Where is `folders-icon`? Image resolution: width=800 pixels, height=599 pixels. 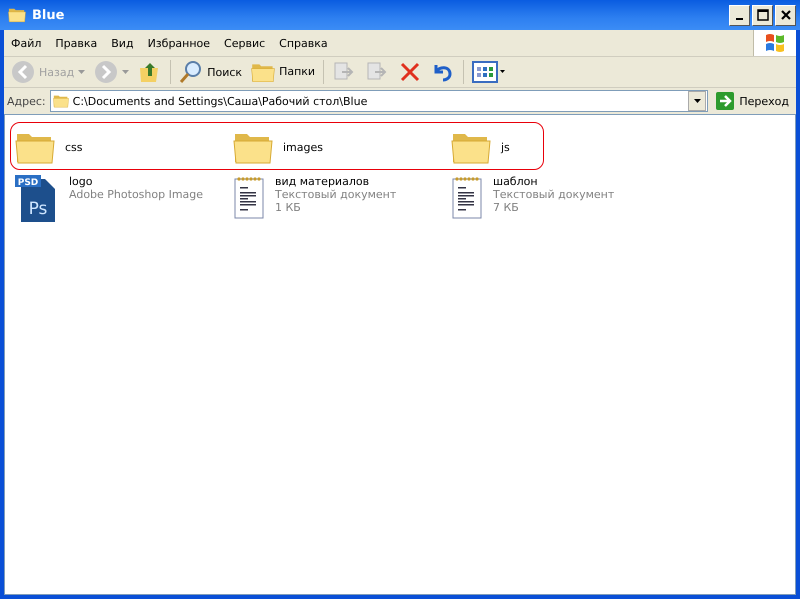
folders-icon is located at coordinates (263, 72).